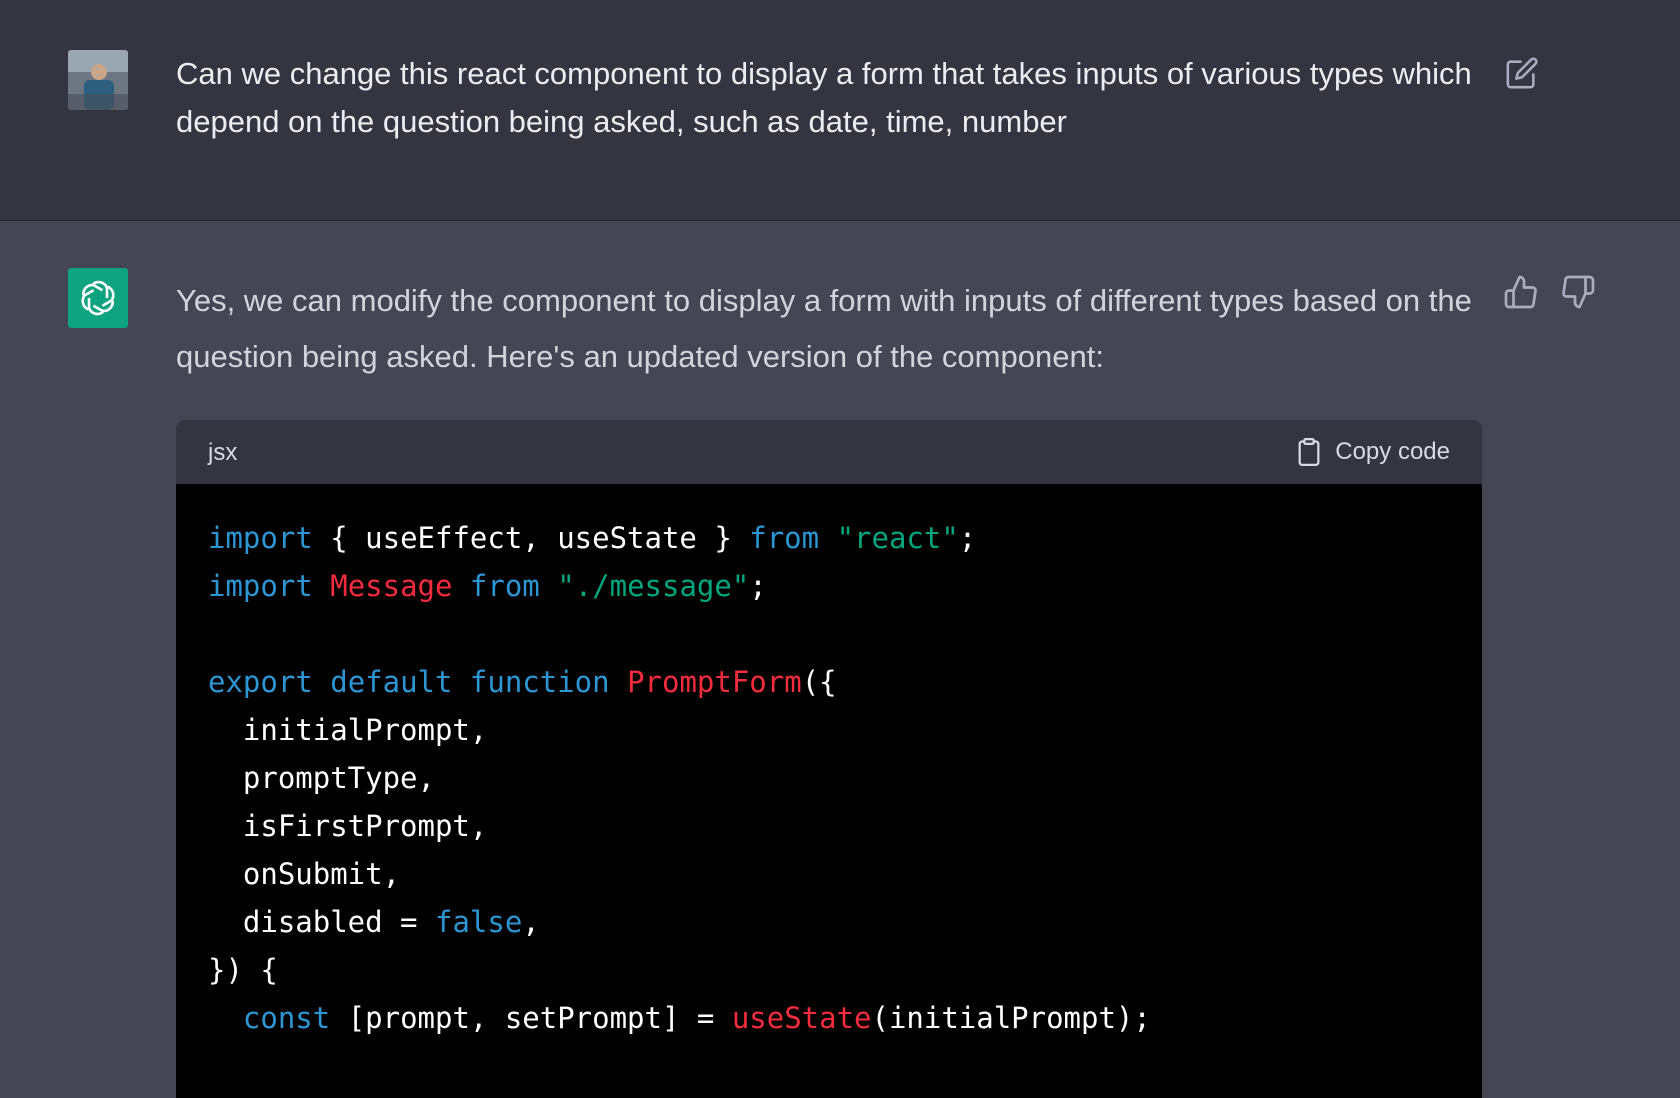 The image size is (1680, 1098). I want to click on code-token: ({, so click(819, 682).